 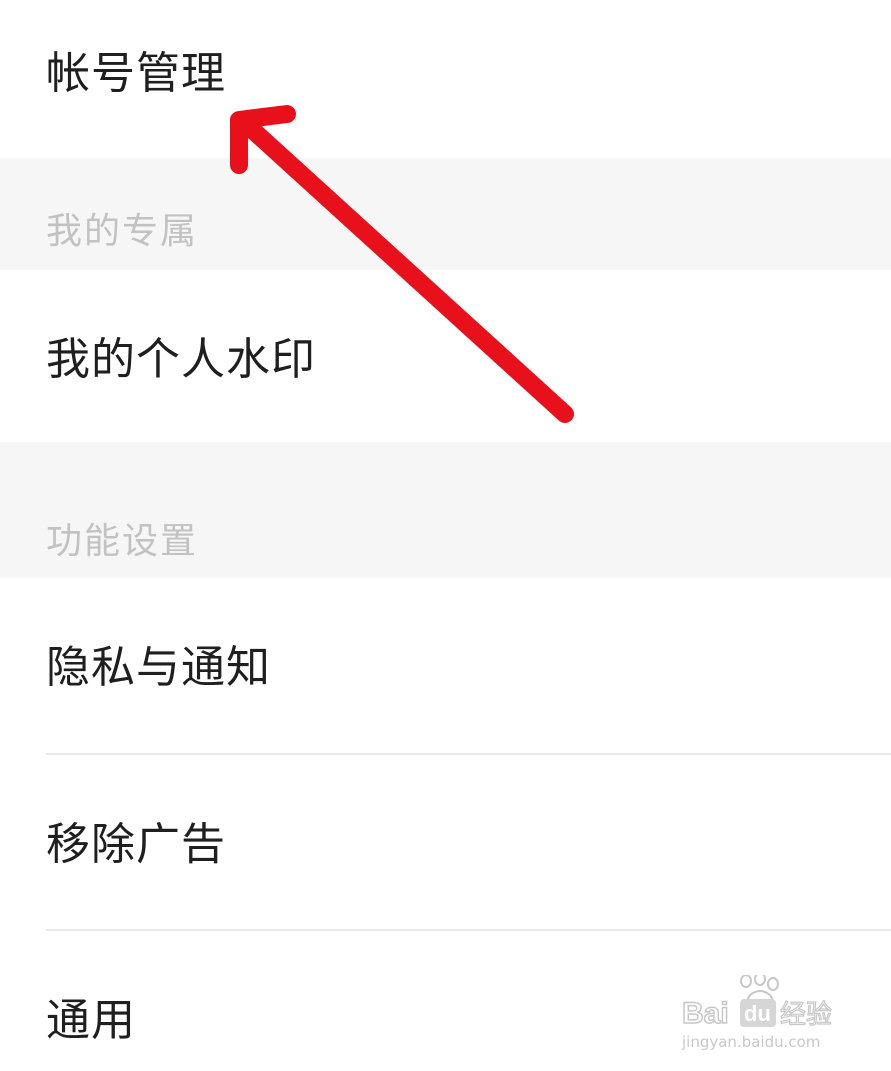 I want to click on section-header-features-label: 功能设置, so click(x=122, y=541).